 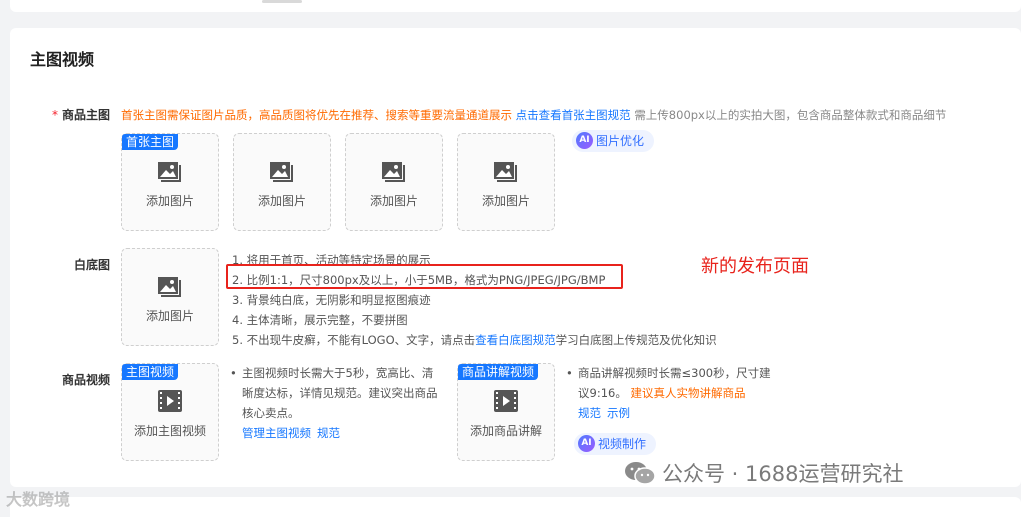 What do you see at coordinates (755, 266) in the screenshot?
I see `annotation-text: 新的发布页面` at bounding box center [755, 266].